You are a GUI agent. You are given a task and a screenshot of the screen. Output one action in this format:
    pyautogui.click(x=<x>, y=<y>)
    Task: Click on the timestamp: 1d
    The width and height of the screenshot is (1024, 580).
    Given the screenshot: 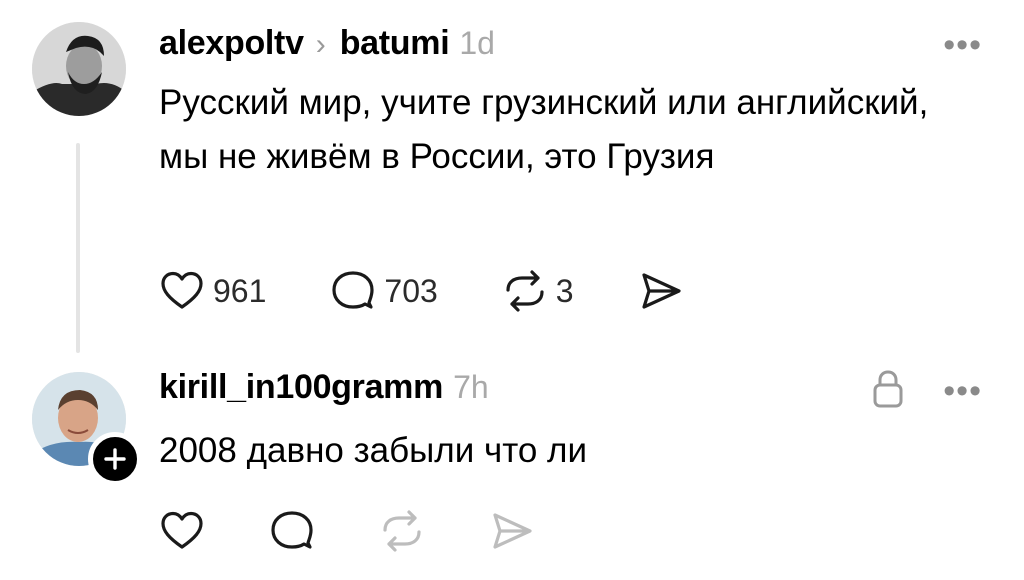 What is the action you would take?
    pyautogui.click(x=477, y=43)
    